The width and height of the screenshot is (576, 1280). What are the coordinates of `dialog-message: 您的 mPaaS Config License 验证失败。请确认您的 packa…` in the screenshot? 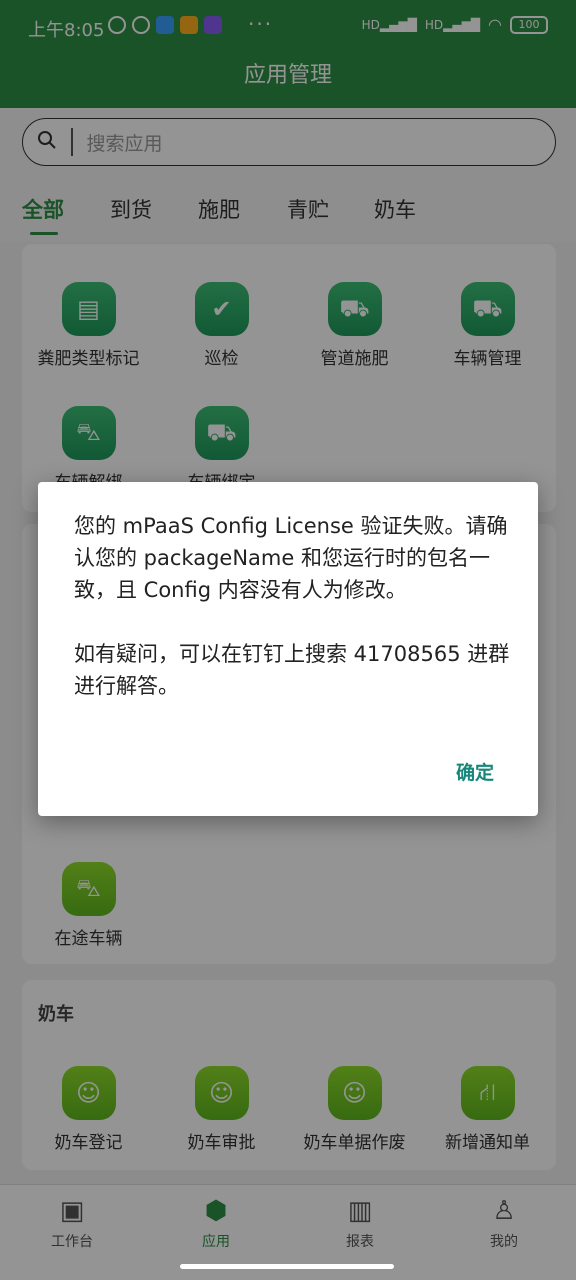 It's located at (292, 606).